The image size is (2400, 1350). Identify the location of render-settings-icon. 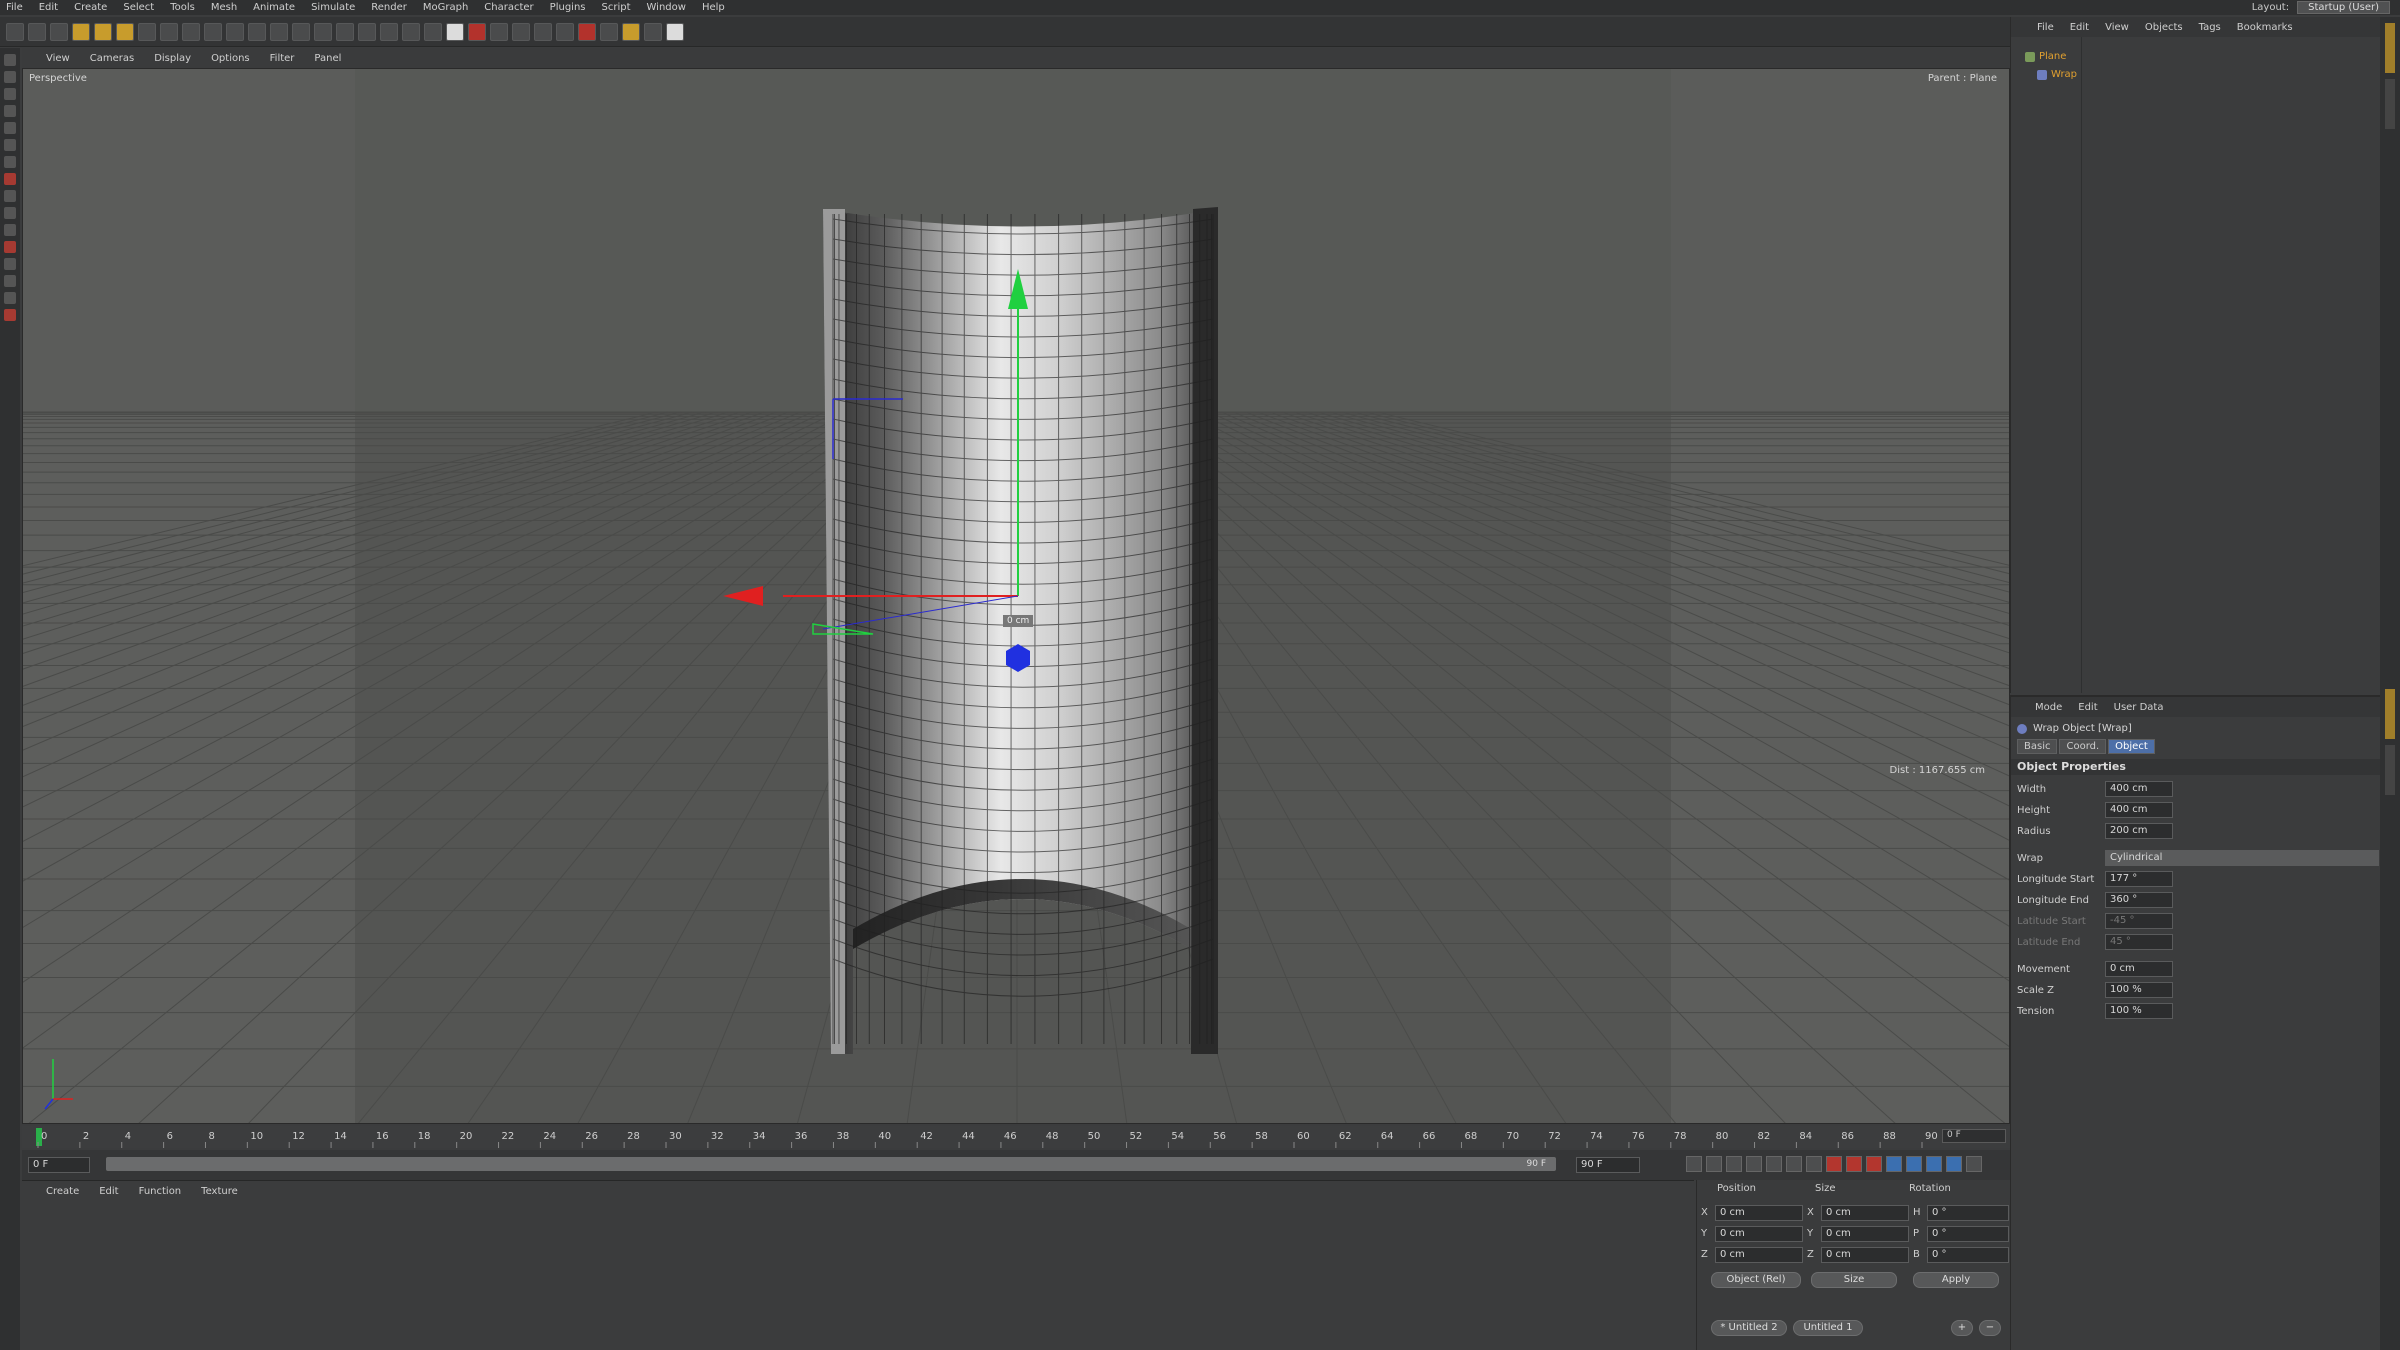
(279, 31).